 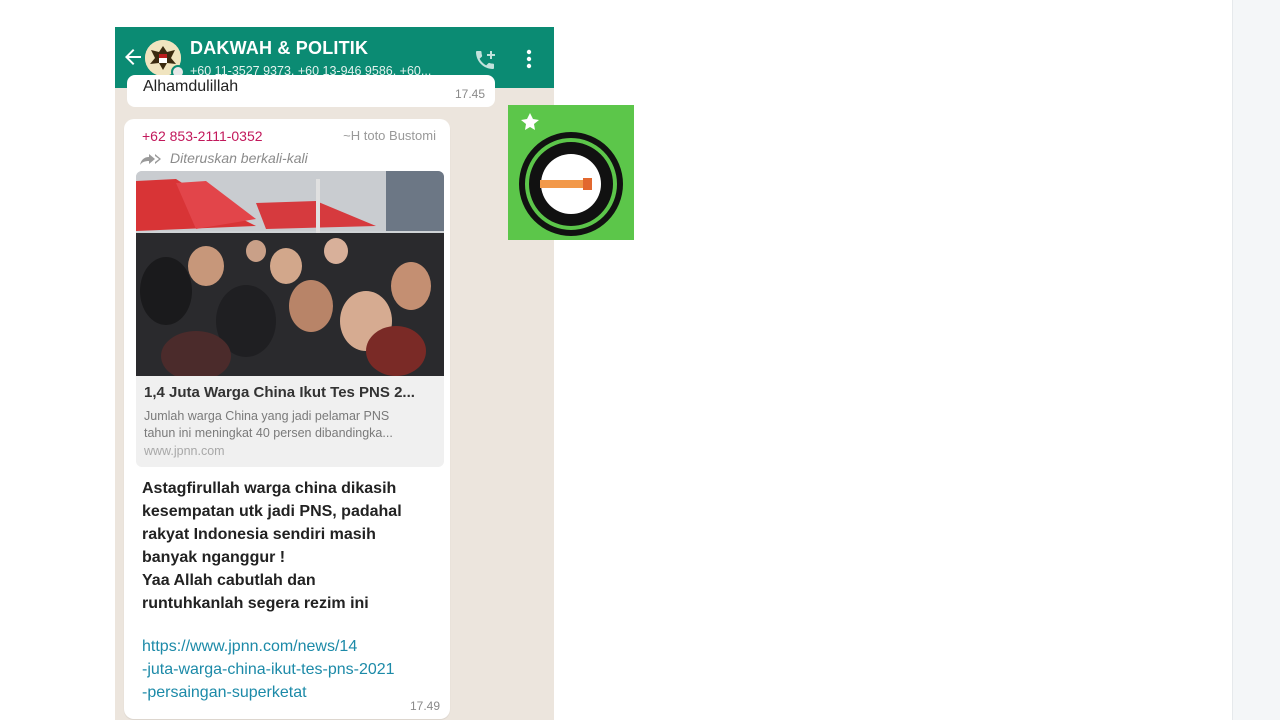 I want to click on sender-name: ~H toto Bustomi, so click(x=389, y=135).